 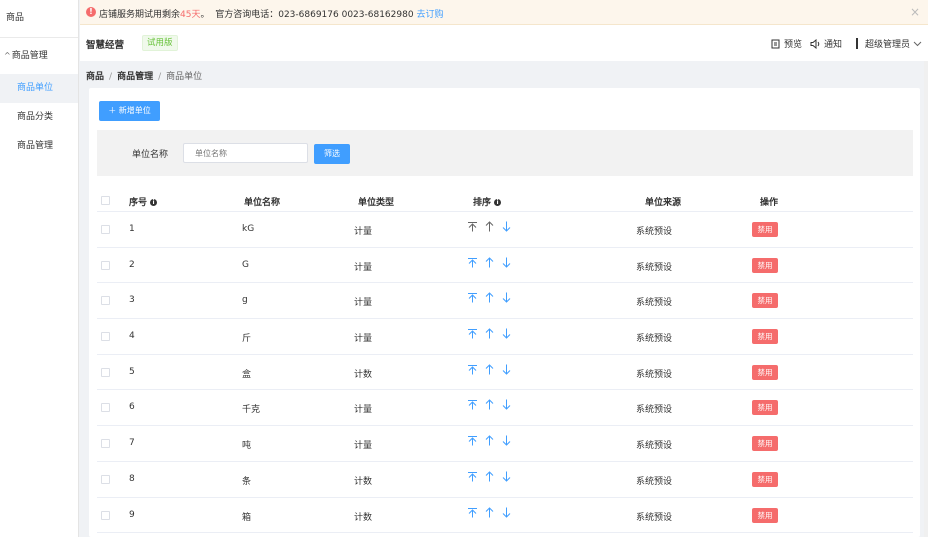 I want to click on order-link: 去订购, so click(x=429, y=15).